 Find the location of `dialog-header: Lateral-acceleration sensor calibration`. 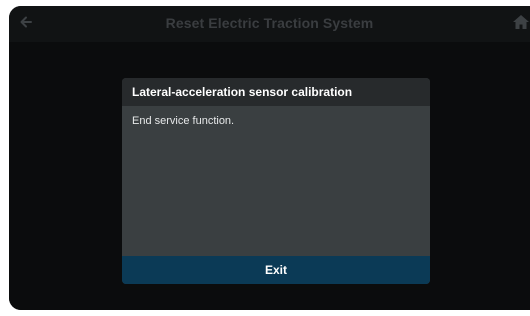

dialog-header: Lateral-acceleration sensor calibration is located at coordinates (276, 92).